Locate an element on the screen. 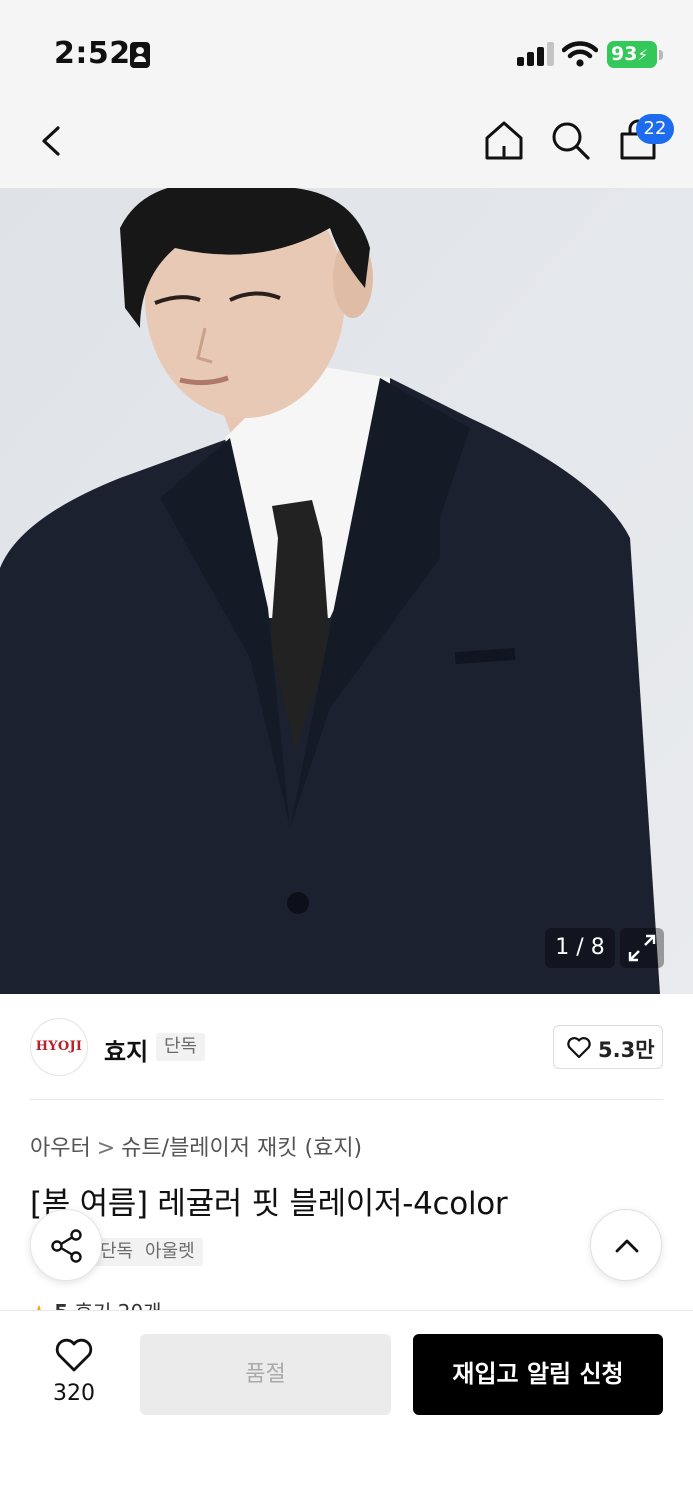 Image resolution: width=693 pixels, height=1500 pixels. cellular-signal-icon is located at coordinates (535, 54).